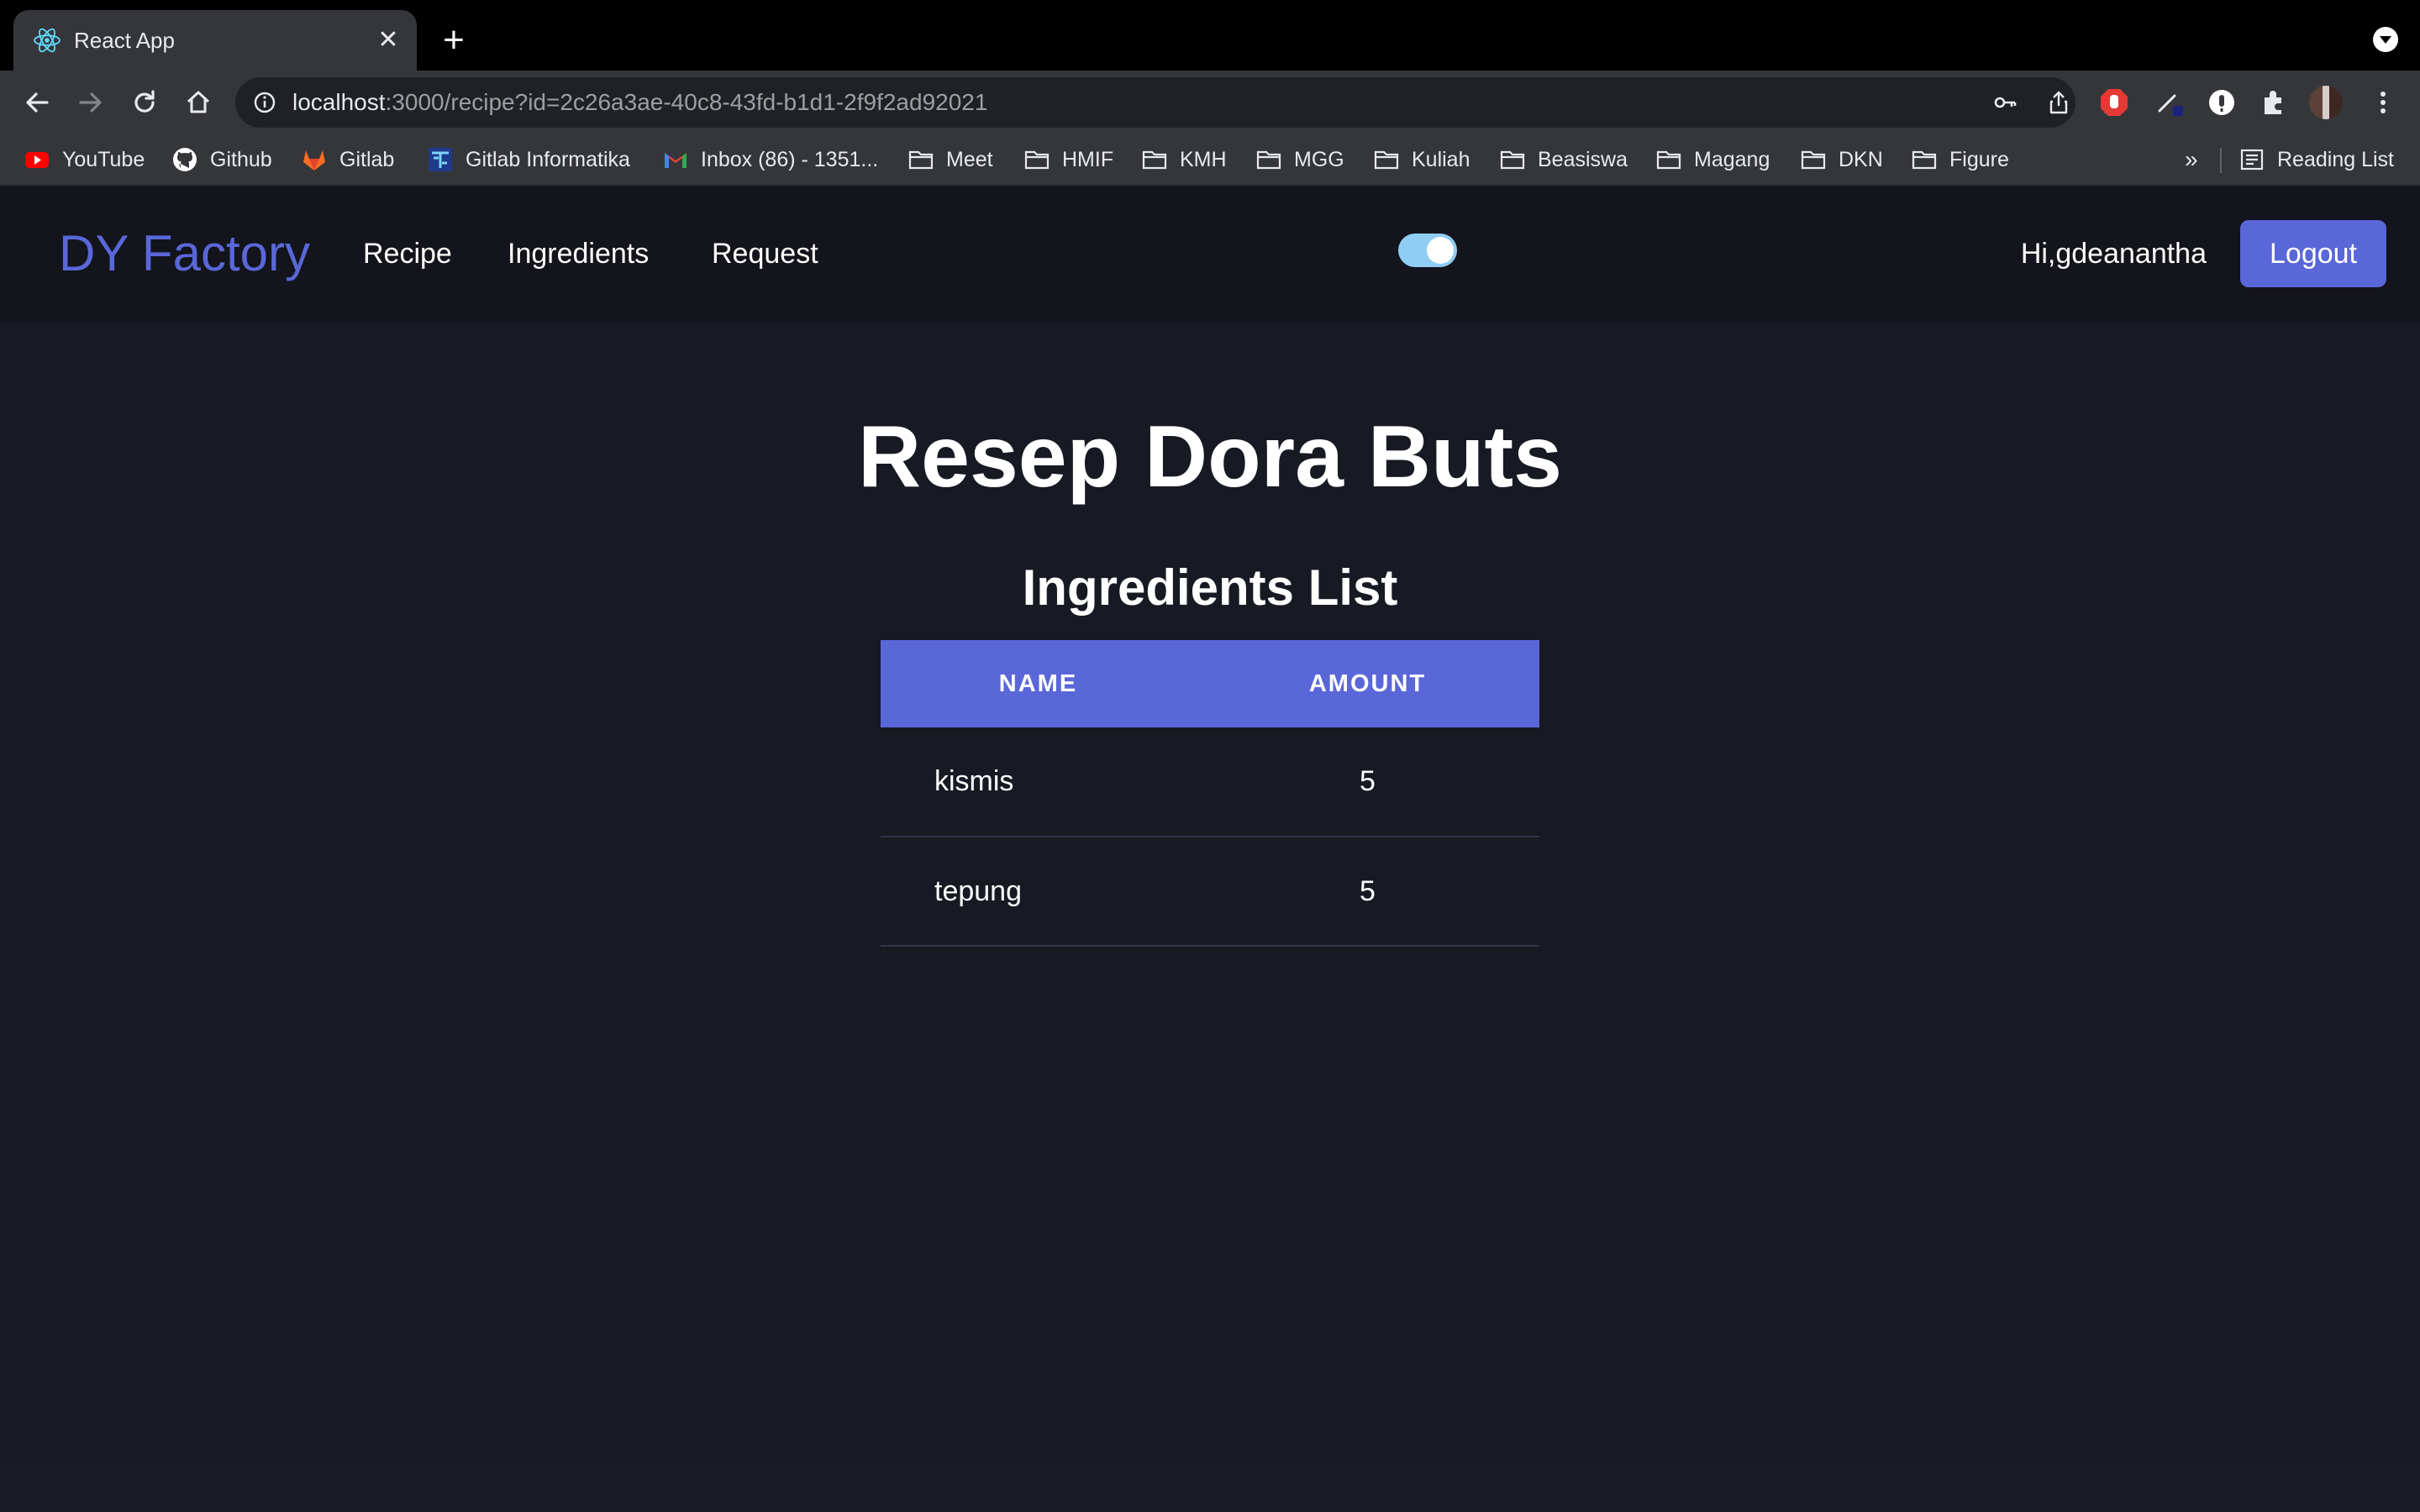  Describe the element at coordinates (2169, 102) in the screenshot. I see `eyedropper-extension-icon` at that location.